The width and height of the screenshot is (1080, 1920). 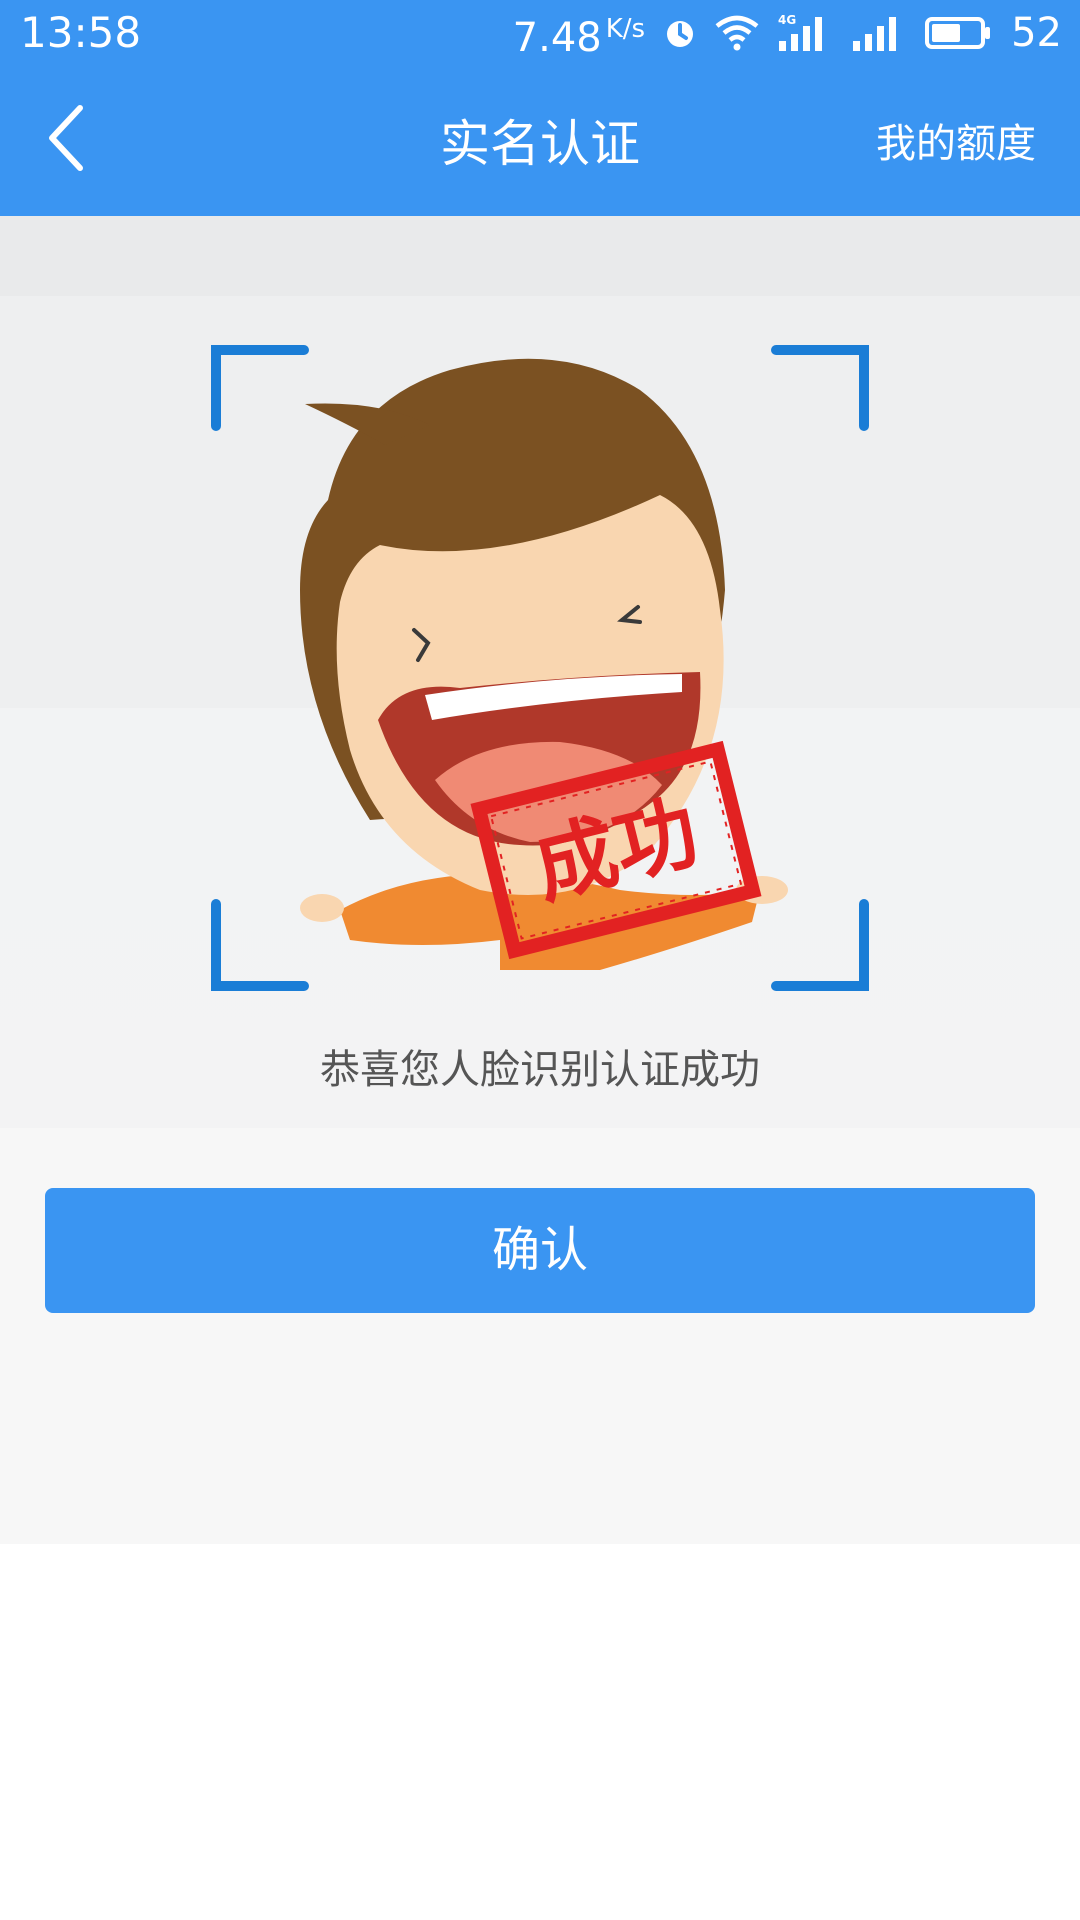 I want to click on network-speed: 7.48 K/s, so click(x=579, y=33).